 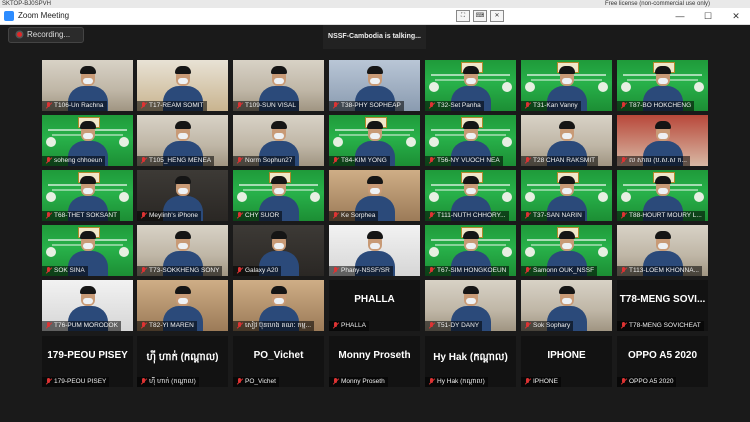 I want to click on participant-tile: Hy Hak (កណ្ដាល) Hy Hak (កណ្ដាល), so click(x=470, y=361).